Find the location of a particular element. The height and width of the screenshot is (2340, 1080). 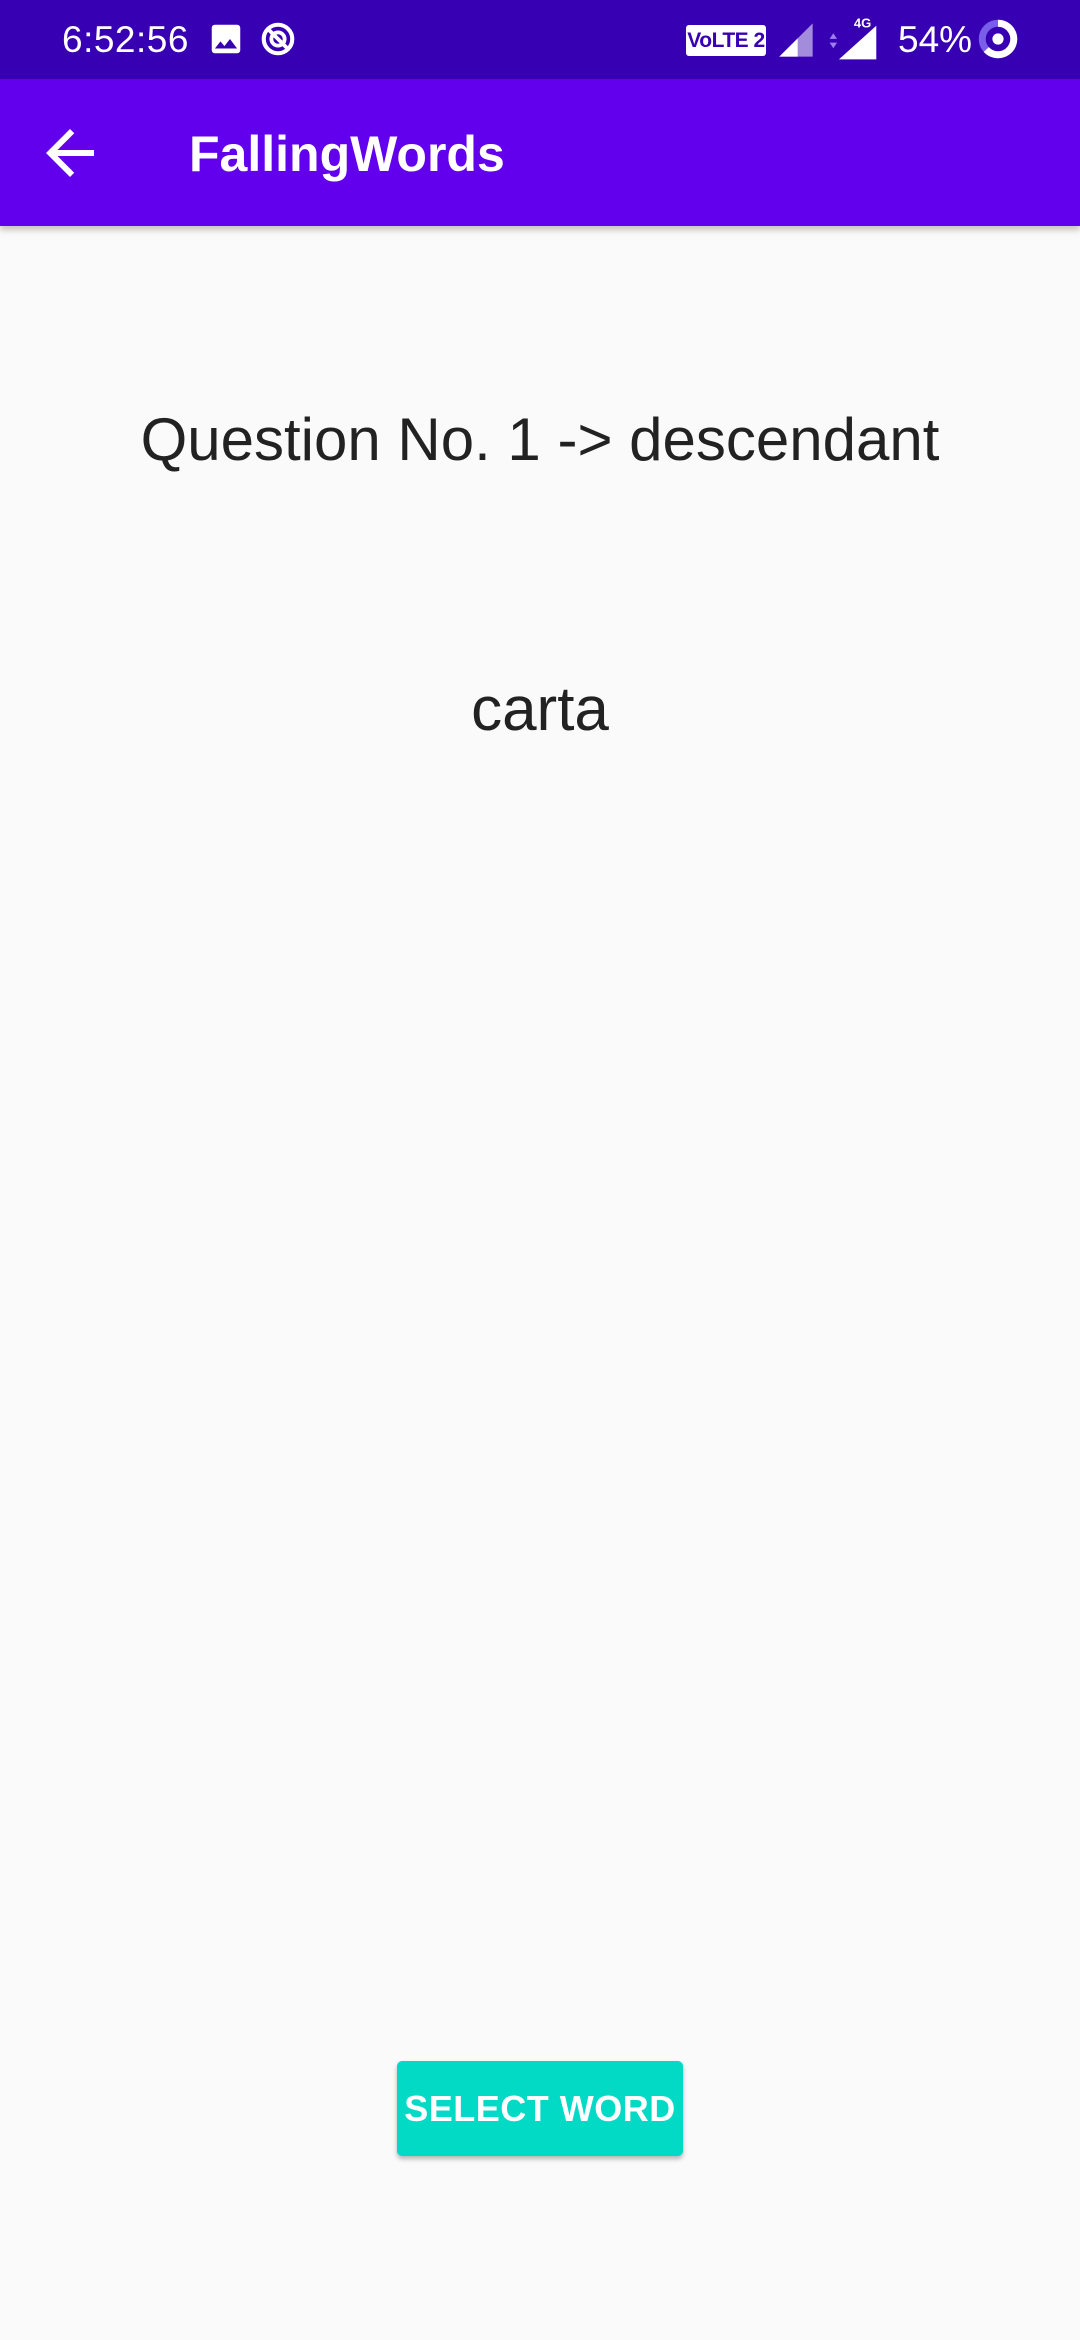

question-text: Question No. 1 -> descendant is located at coordinates (540, 439).